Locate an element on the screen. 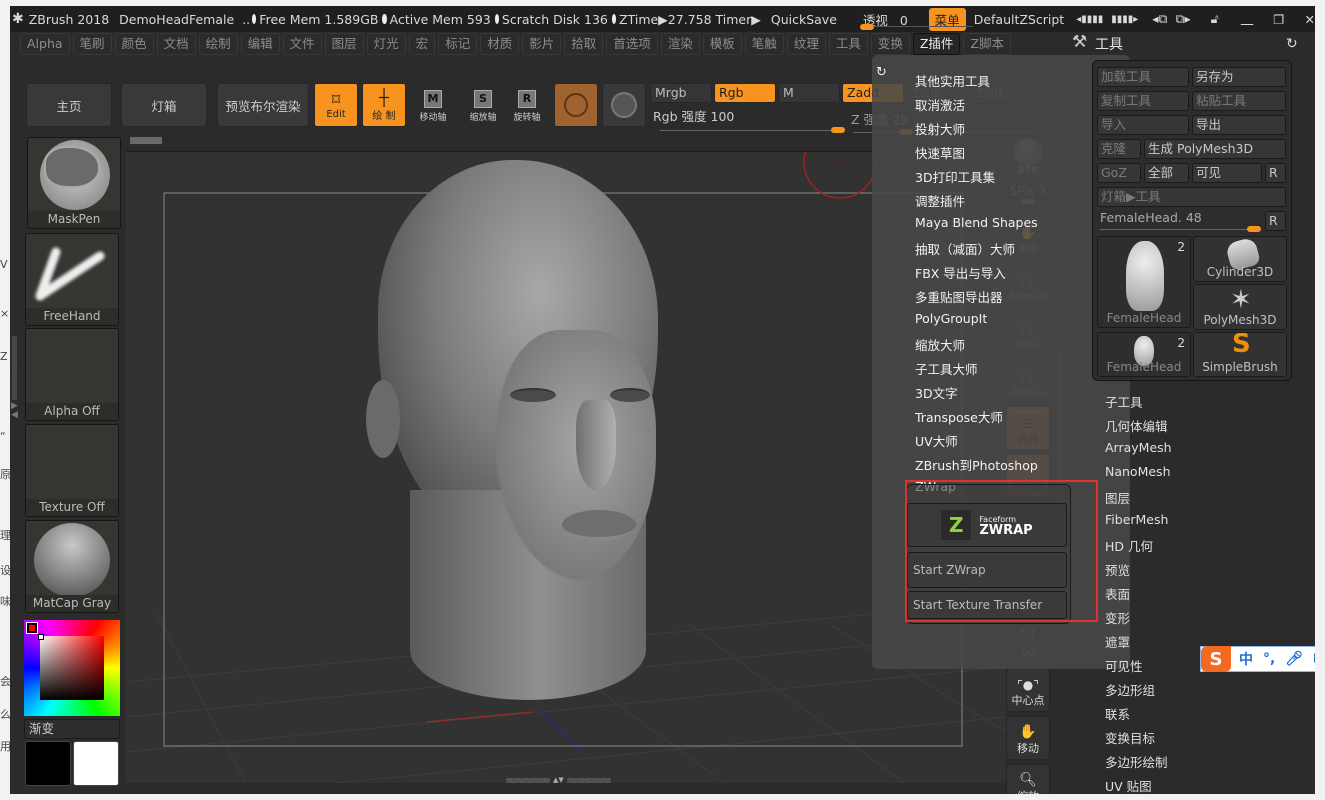 Image resolution: width=1325 pixels, height=800 pixels. sv-cursor is located at coordinates (41, 637).